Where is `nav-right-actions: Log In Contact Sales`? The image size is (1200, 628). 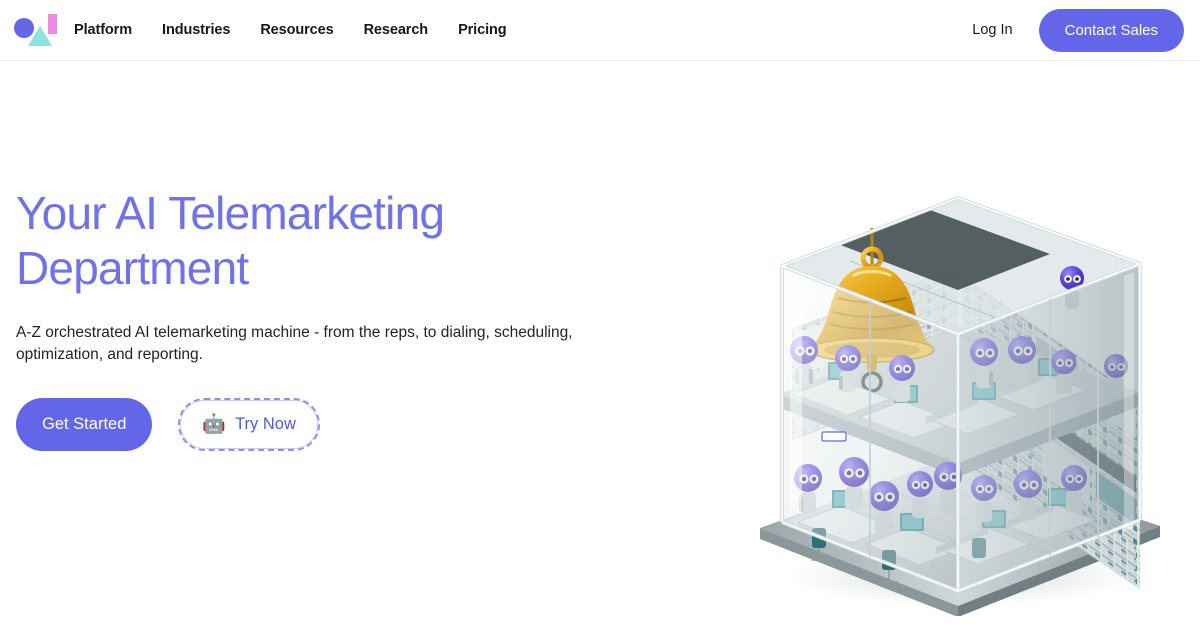 nav-right-actions: Log In Contact Sales is located at coordinates (1075, 30).